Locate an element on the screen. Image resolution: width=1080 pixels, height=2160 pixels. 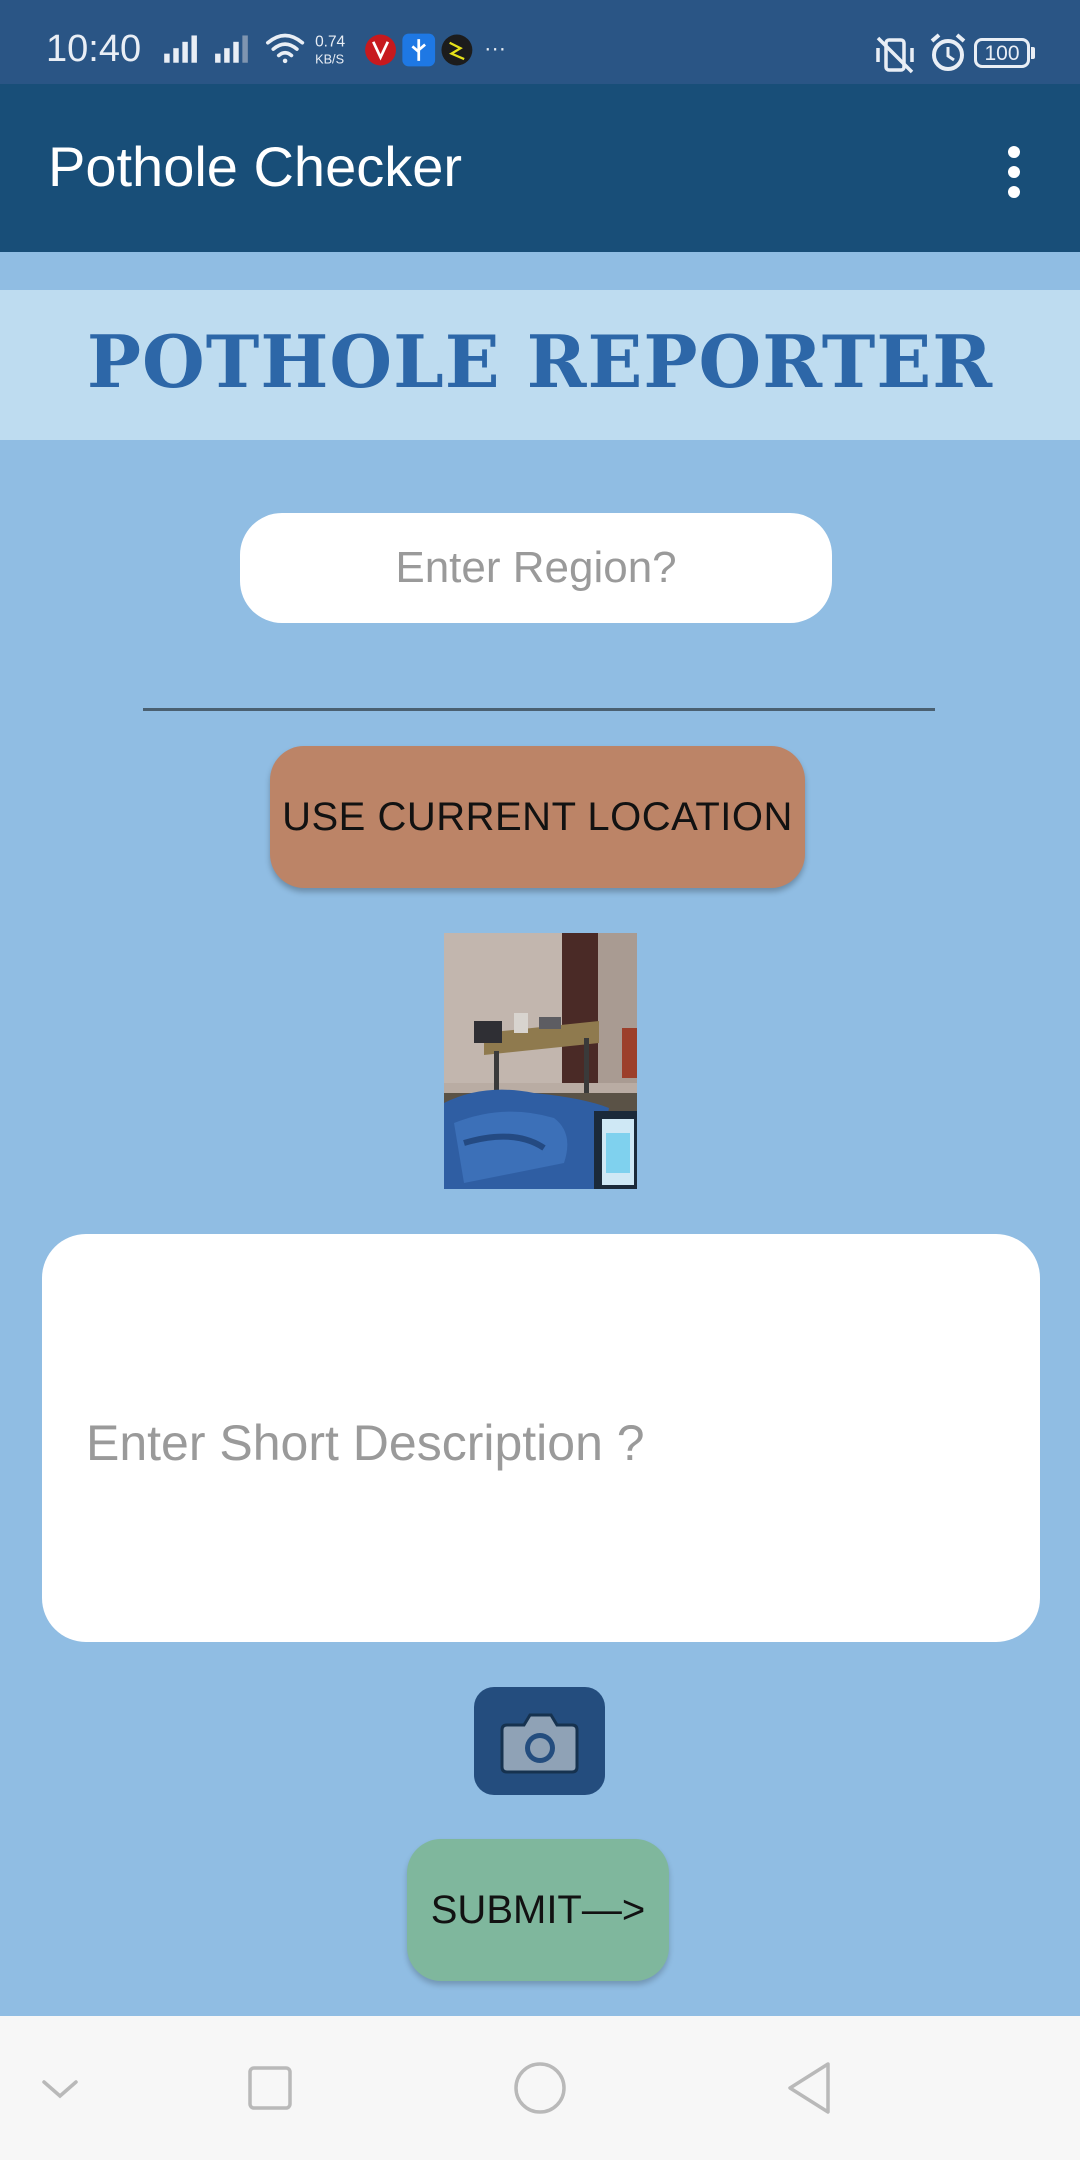
network-speed-unit: KB/S is located at coordinates (329, 59).